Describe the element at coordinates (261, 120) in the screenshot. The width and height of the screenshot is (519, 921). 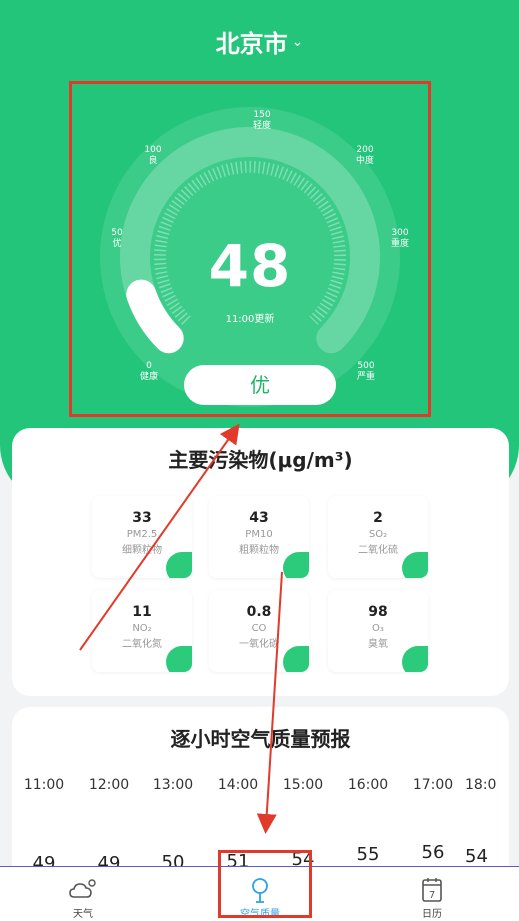
I see `tick-150: 150 轻度` at that location.